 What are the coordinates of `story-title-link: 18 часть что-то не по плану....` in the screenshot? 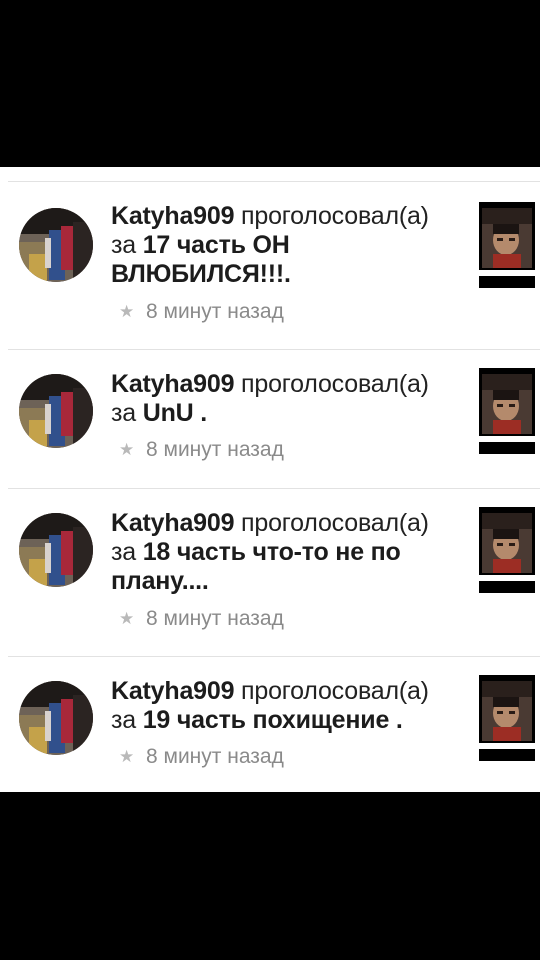 It's located at (256, 566).